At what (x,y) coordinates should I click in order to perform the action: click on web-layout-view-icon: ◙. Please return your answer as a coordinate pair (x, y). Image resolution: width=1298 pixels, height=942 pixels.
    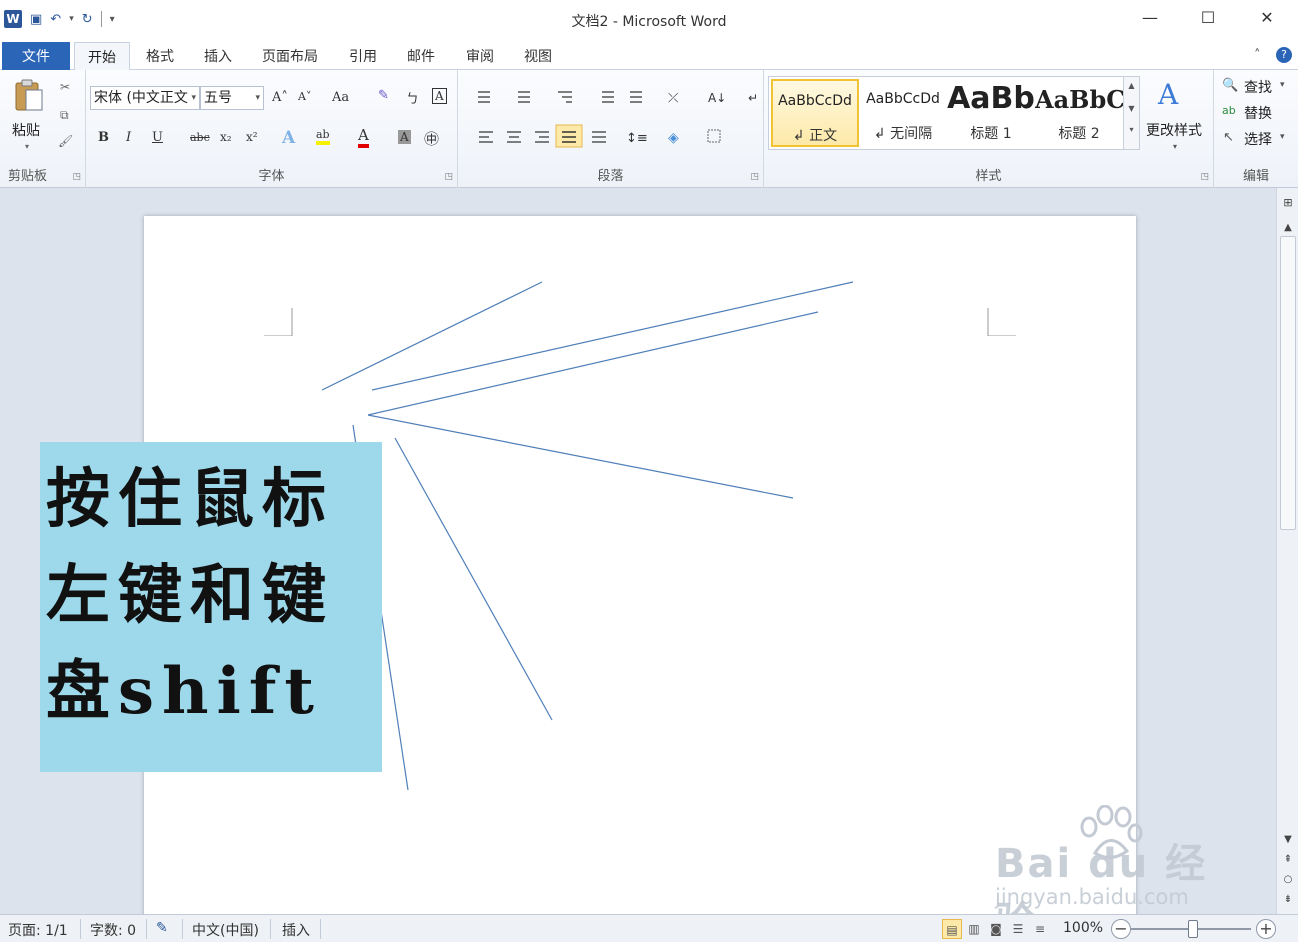
    Looking at the image, I should click on (996, 929).